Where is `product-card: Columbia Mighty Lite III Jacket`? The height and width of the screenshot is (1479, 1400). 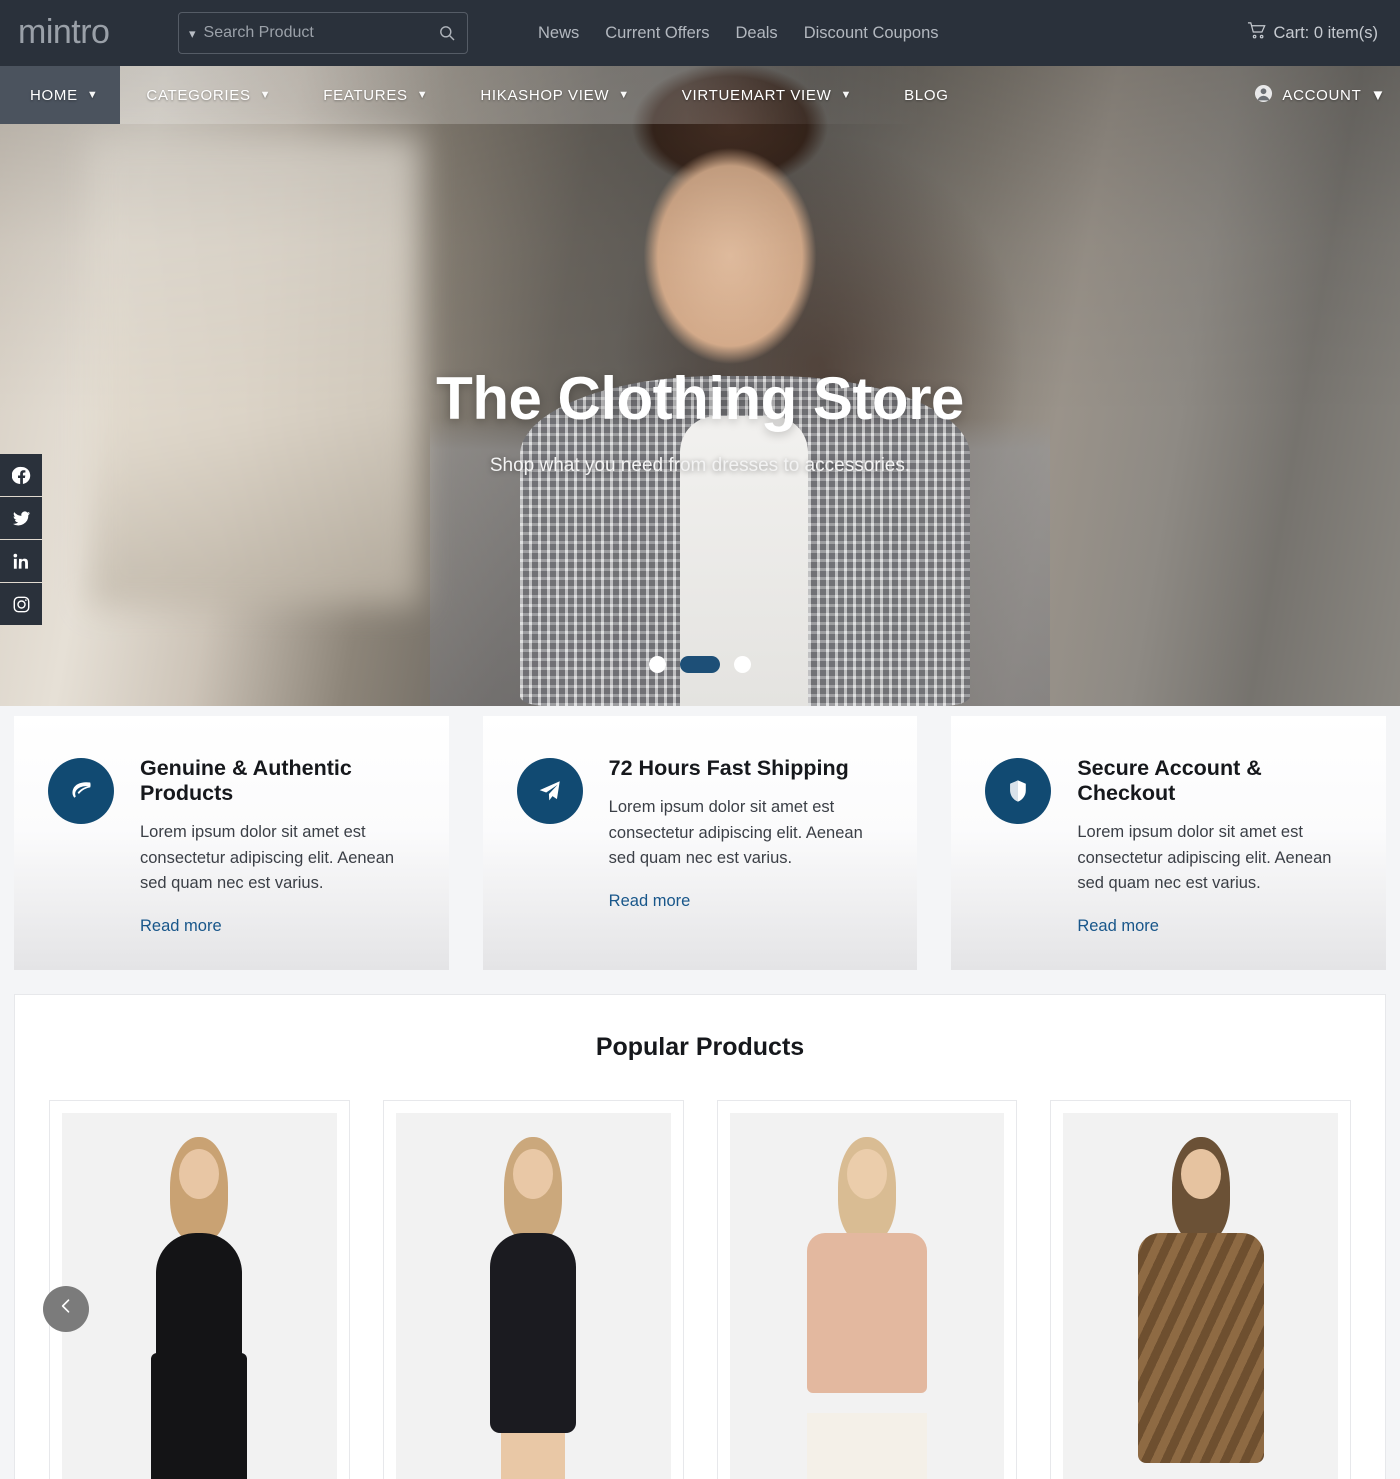 product-card: Columbia Mighty Lite III Jacket is located at coordinates (1200, 1289).